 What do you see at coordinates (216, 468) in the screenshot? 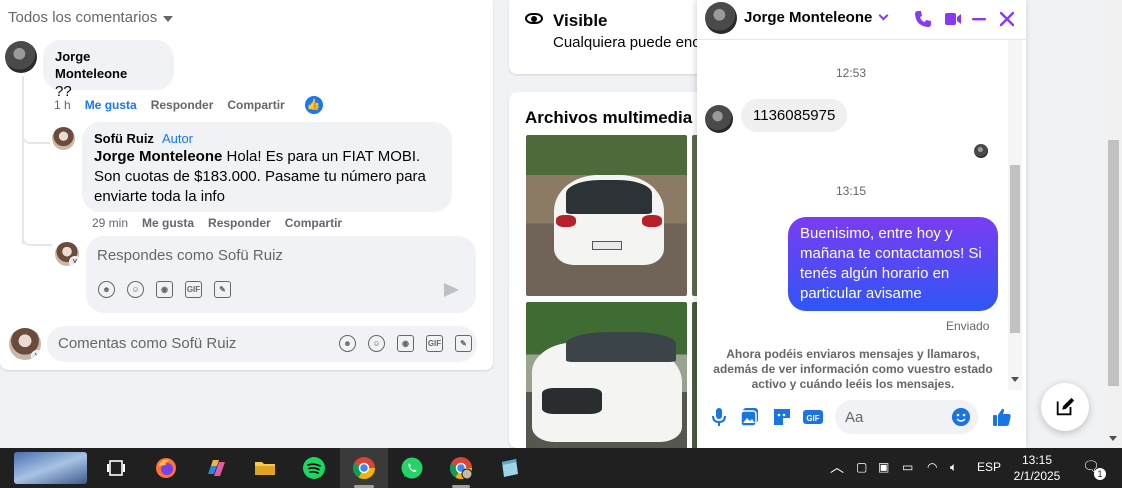
I see `copilot-icon` at bounding box center [216, 468].